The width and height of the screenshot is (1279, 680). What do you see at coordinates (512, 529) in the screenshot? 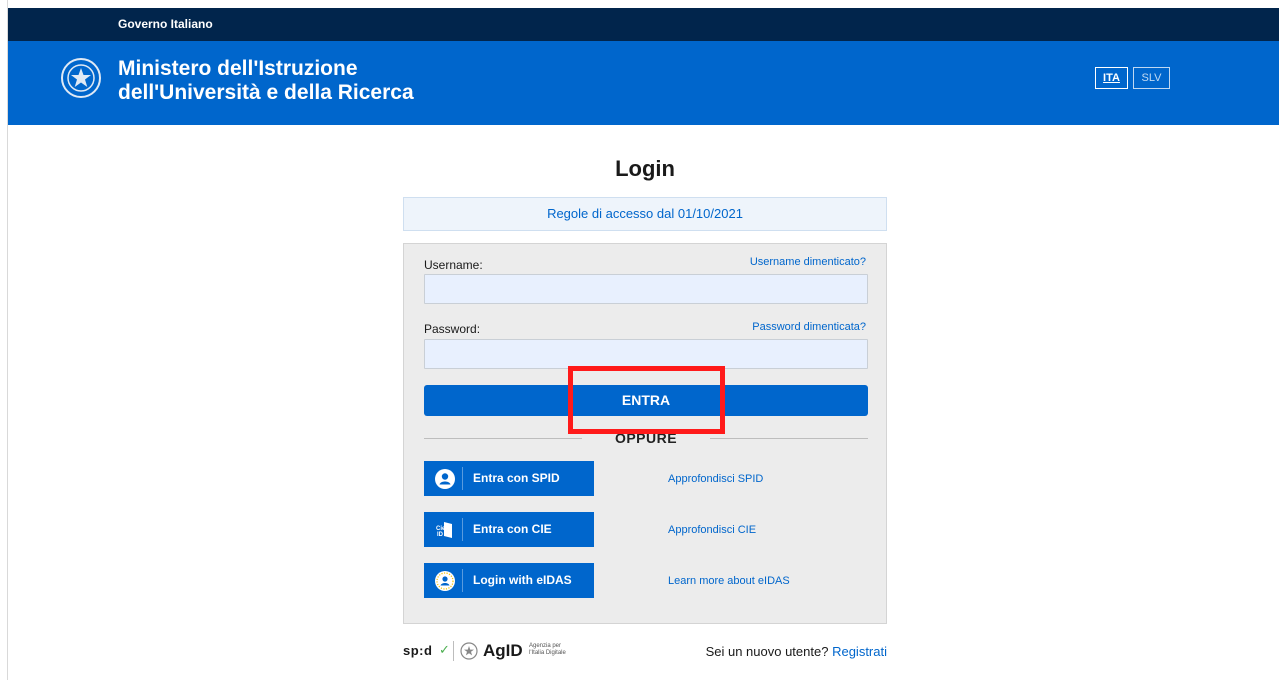
I see `cie-button-label: Entra con CIE` at bounding box center [512, 529].